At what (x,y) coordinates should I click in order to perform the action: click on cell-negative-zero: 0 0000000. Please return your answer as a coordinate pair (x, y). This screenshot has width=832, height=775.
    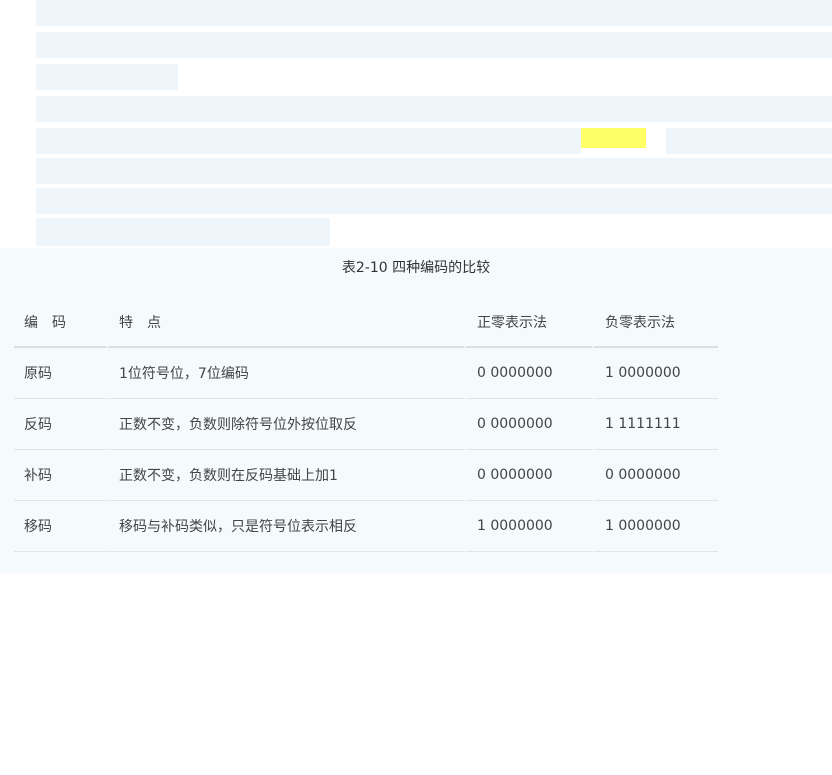
    Looking at the image, I should click on (655, 475).